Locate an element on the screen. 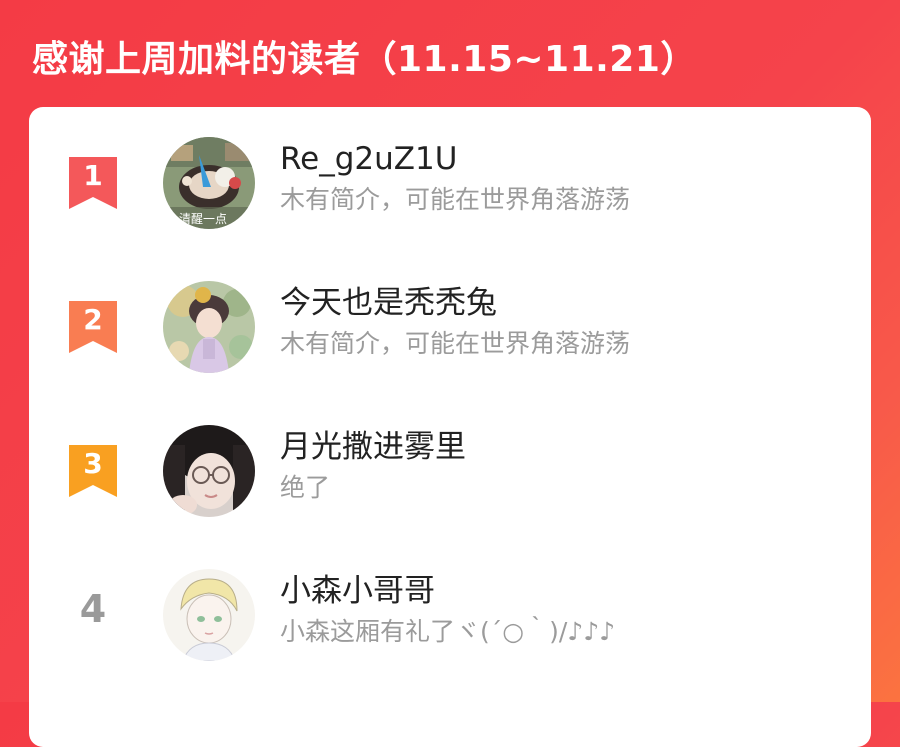 The image size is (900, 747). rank-ribbon-icon: 1 is located at coordinates (93, 183).